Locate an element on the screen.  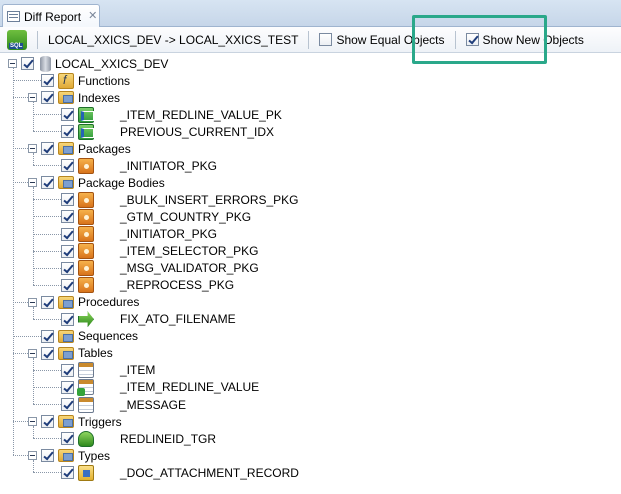
tab-diff-report: Diff Report ✕ is located at coordinates (51, 16).